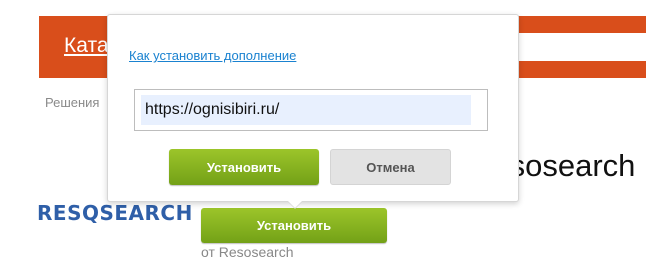 The height and width of the screenshot is (274, 646). What do you see at coordinates (115, 213) in the screenshot?
I see `resosearch-logo: RESQSEARCH` at bounding box center [115, 213].